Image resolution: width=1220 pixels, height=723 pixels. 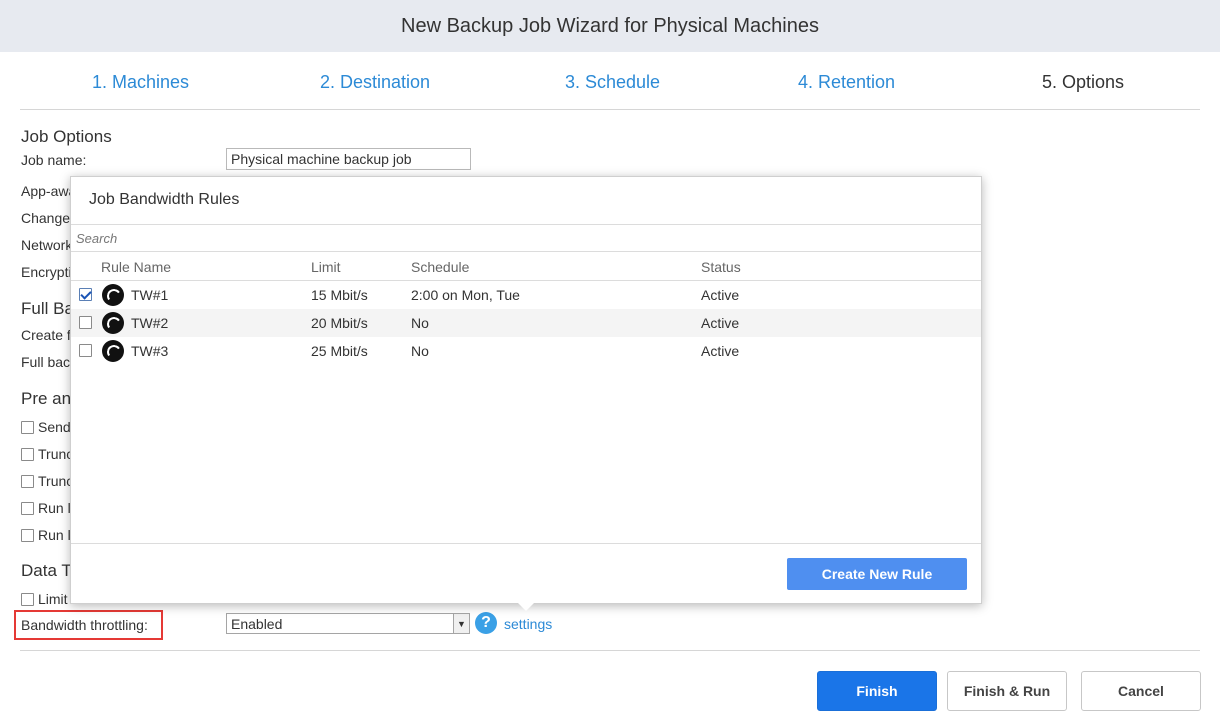 What do you see at coordinates (465, 295) in the screenshot?
I see `rule-schedule: 2:00 on Mon, Tue` at bounding box center [465, 295].